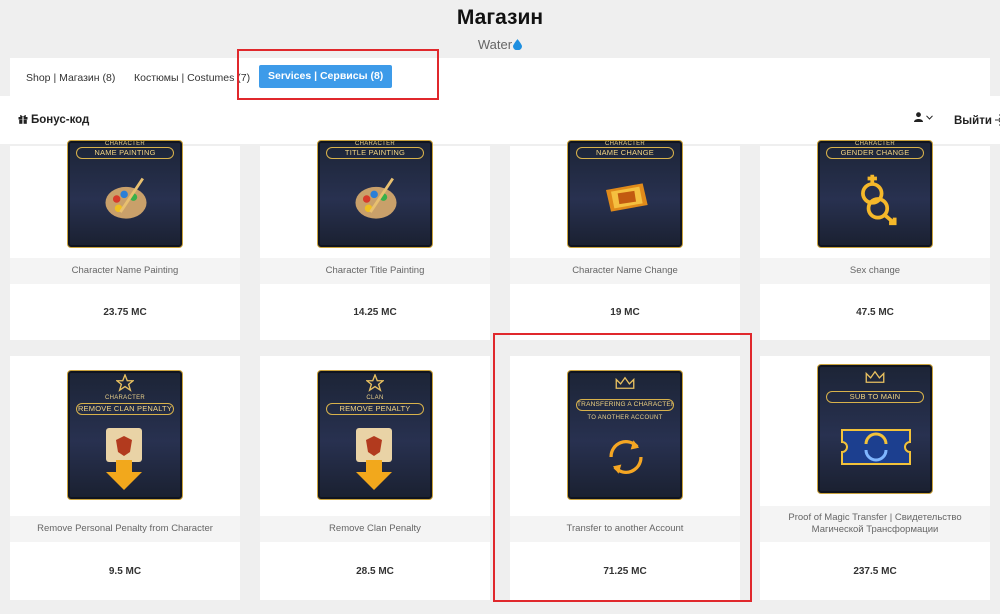 The width and height of the screenshot is (1000, 614). What do you see at coordinates (929, 117) in the screenshot?
I see `chevron-down-icon` at bounding box center [929, 117].